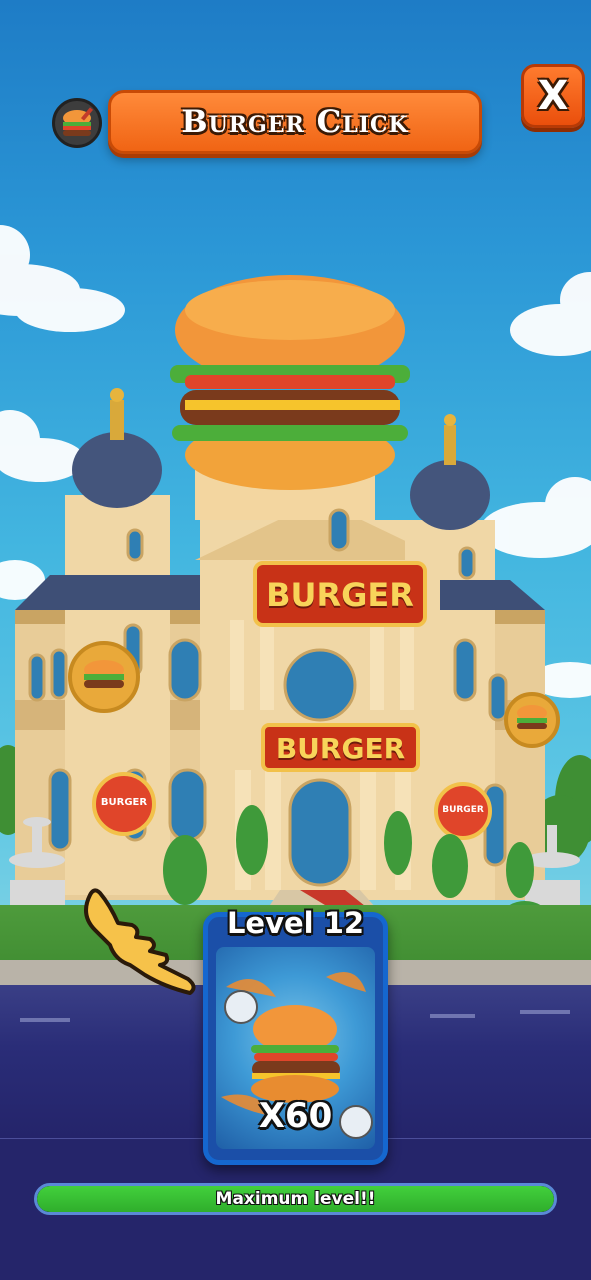  What do you see at coordinates (340, 748) in the screenshot?
I see `burger-sign-lower: BURGER` at bounding box center [340, 748].